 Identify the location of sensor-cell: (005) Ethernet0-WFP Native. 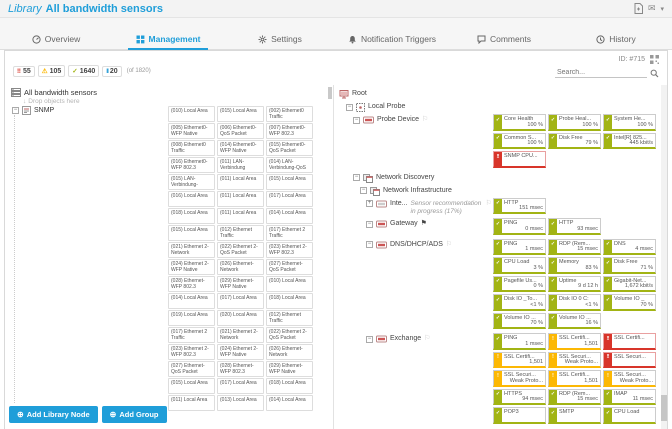
(191, 131).